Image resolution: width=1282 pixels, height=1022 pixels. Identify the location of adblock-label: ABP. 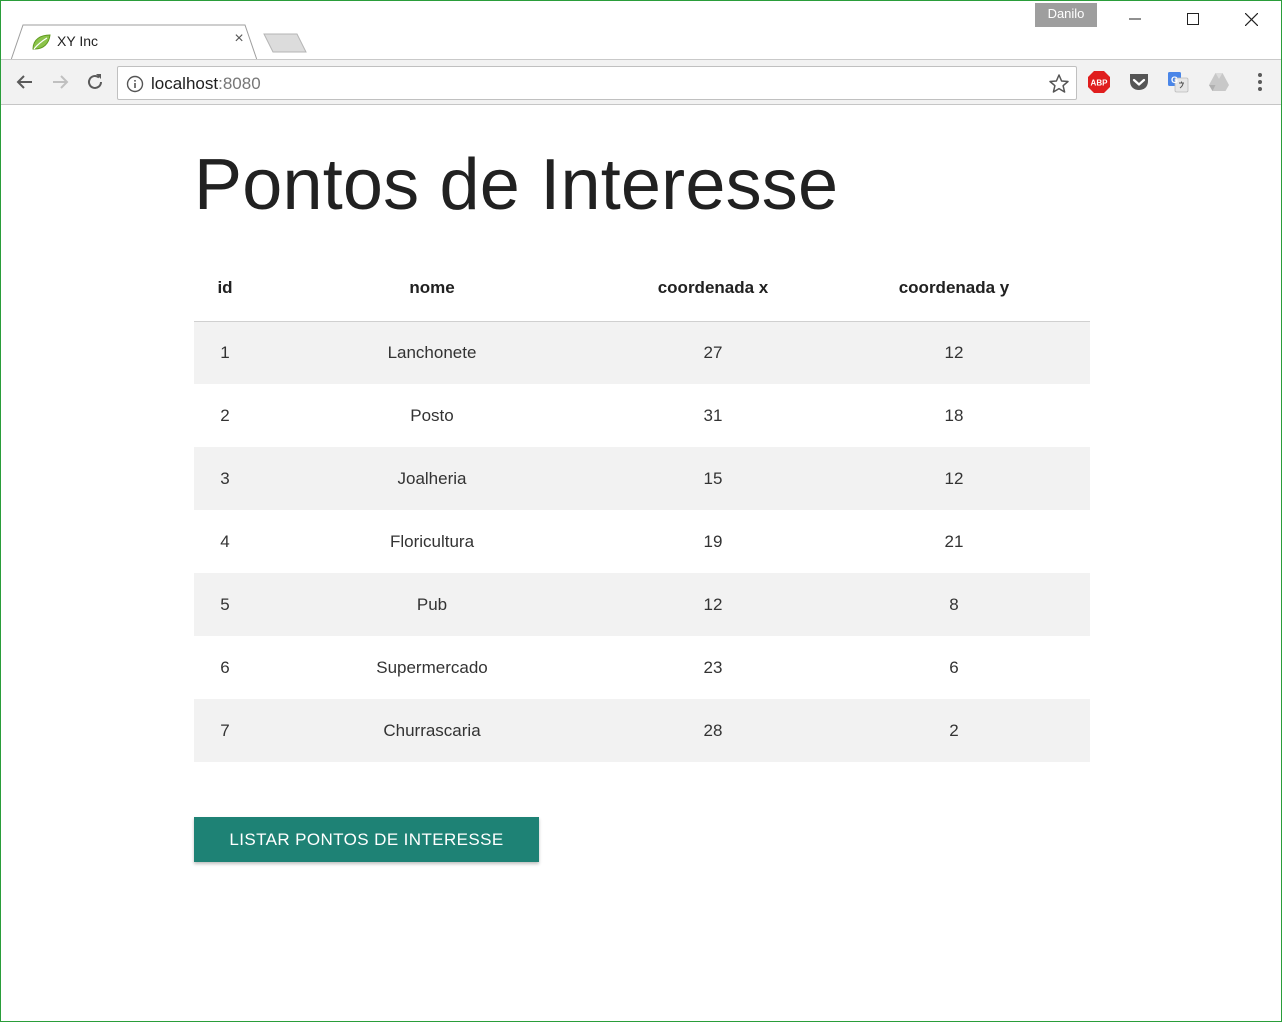
(1100, 83).